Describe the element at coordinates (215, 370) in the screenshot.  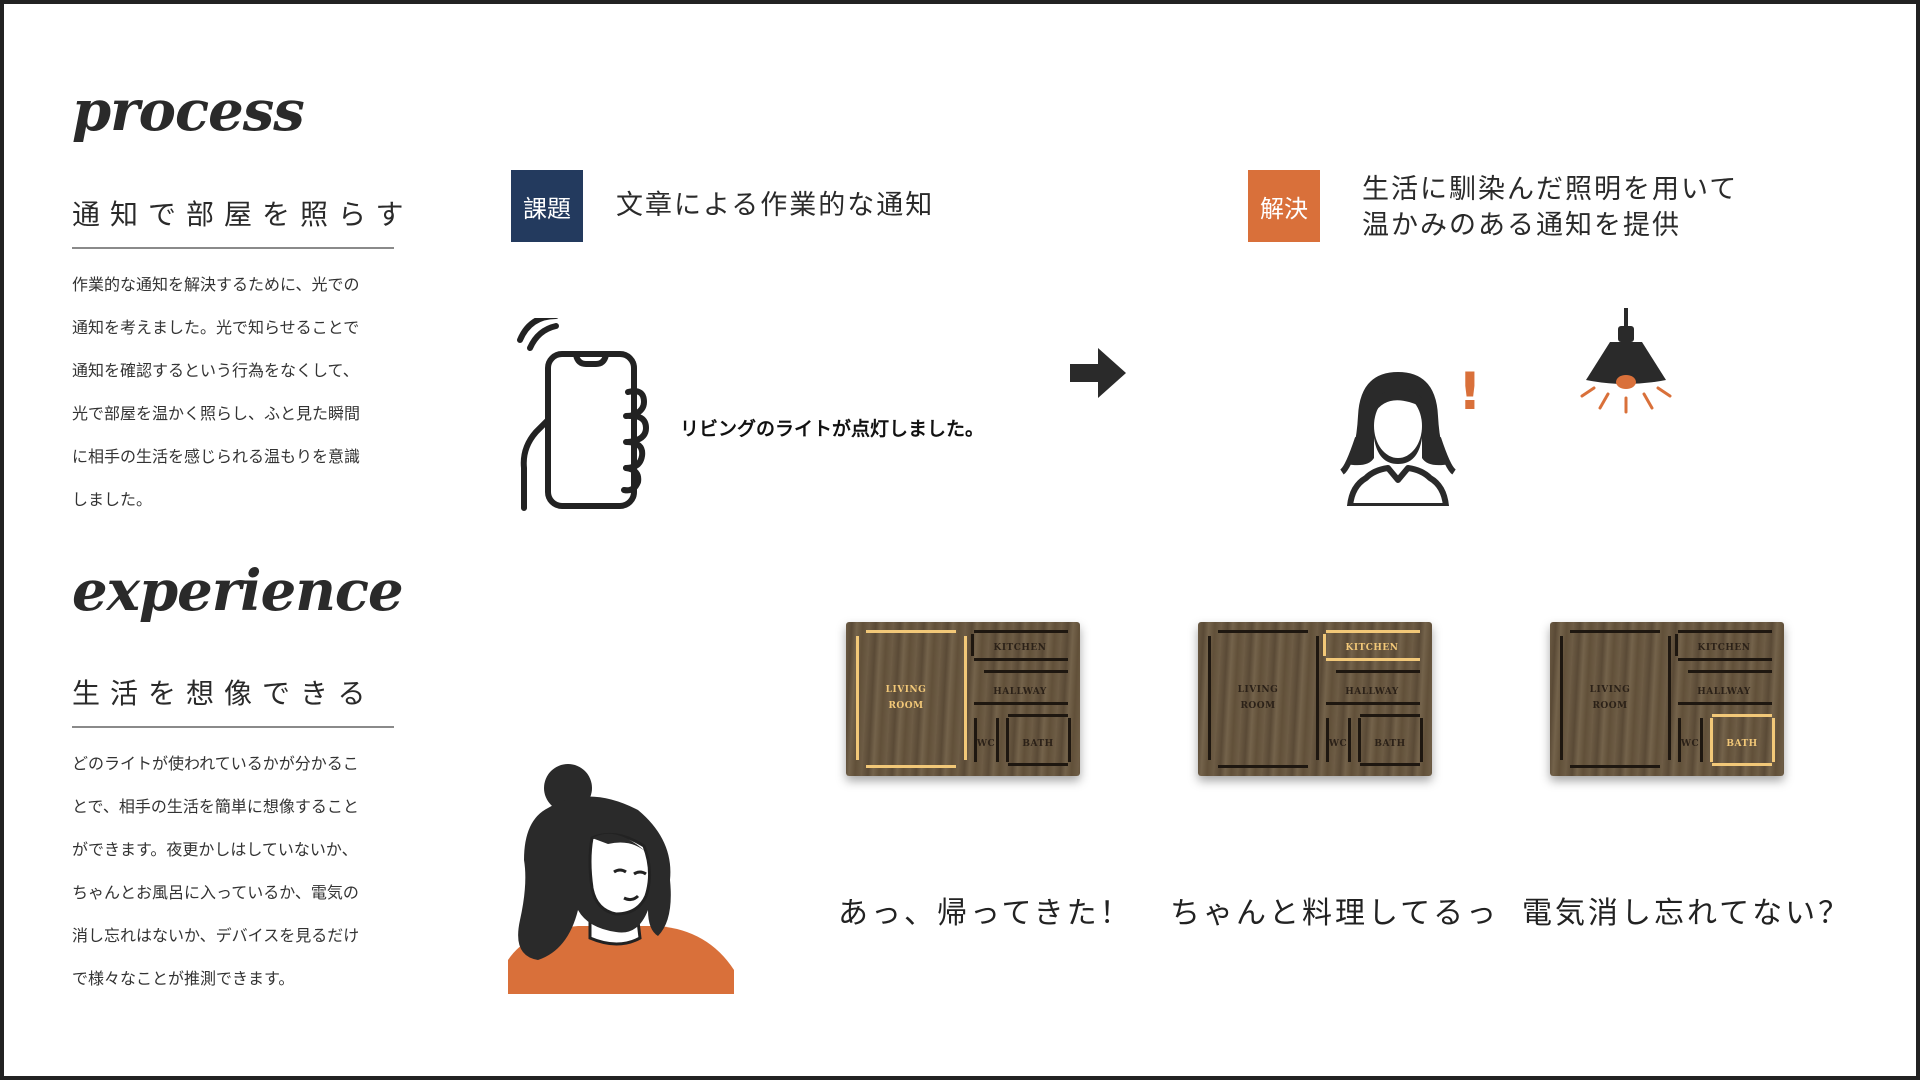
I see `process-body-line: 通知を確認するという行為をなくして、` at that location.